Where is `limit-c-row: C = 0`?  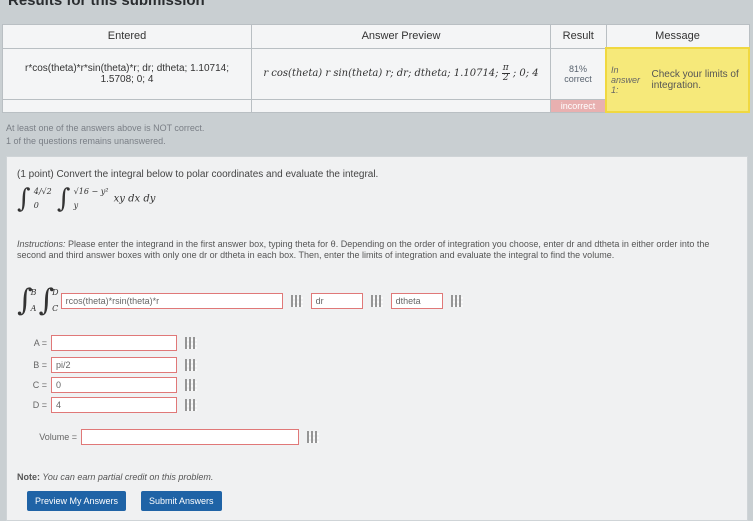
limit-c-row: C = 0 is located at coordinates (111, 385).